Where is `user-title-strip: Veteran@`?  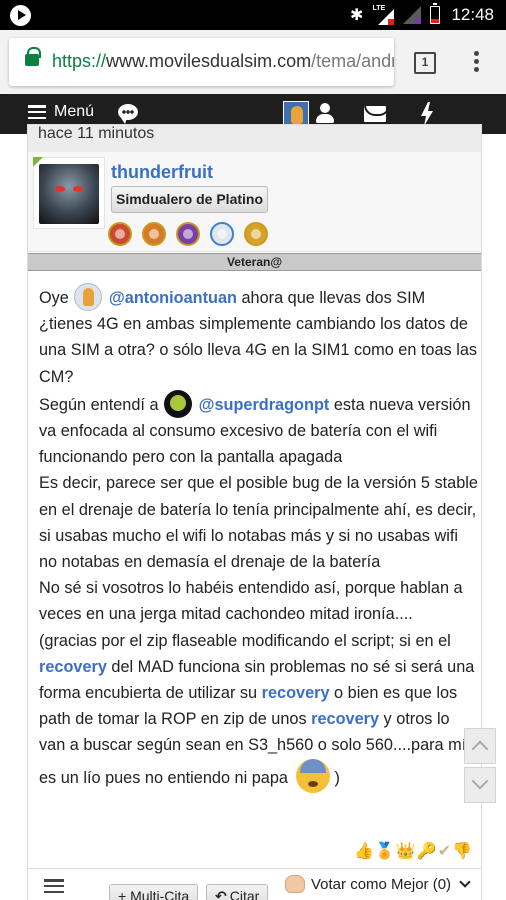
user-title-strip: Veteran@ is located at coordinates (254, 262).